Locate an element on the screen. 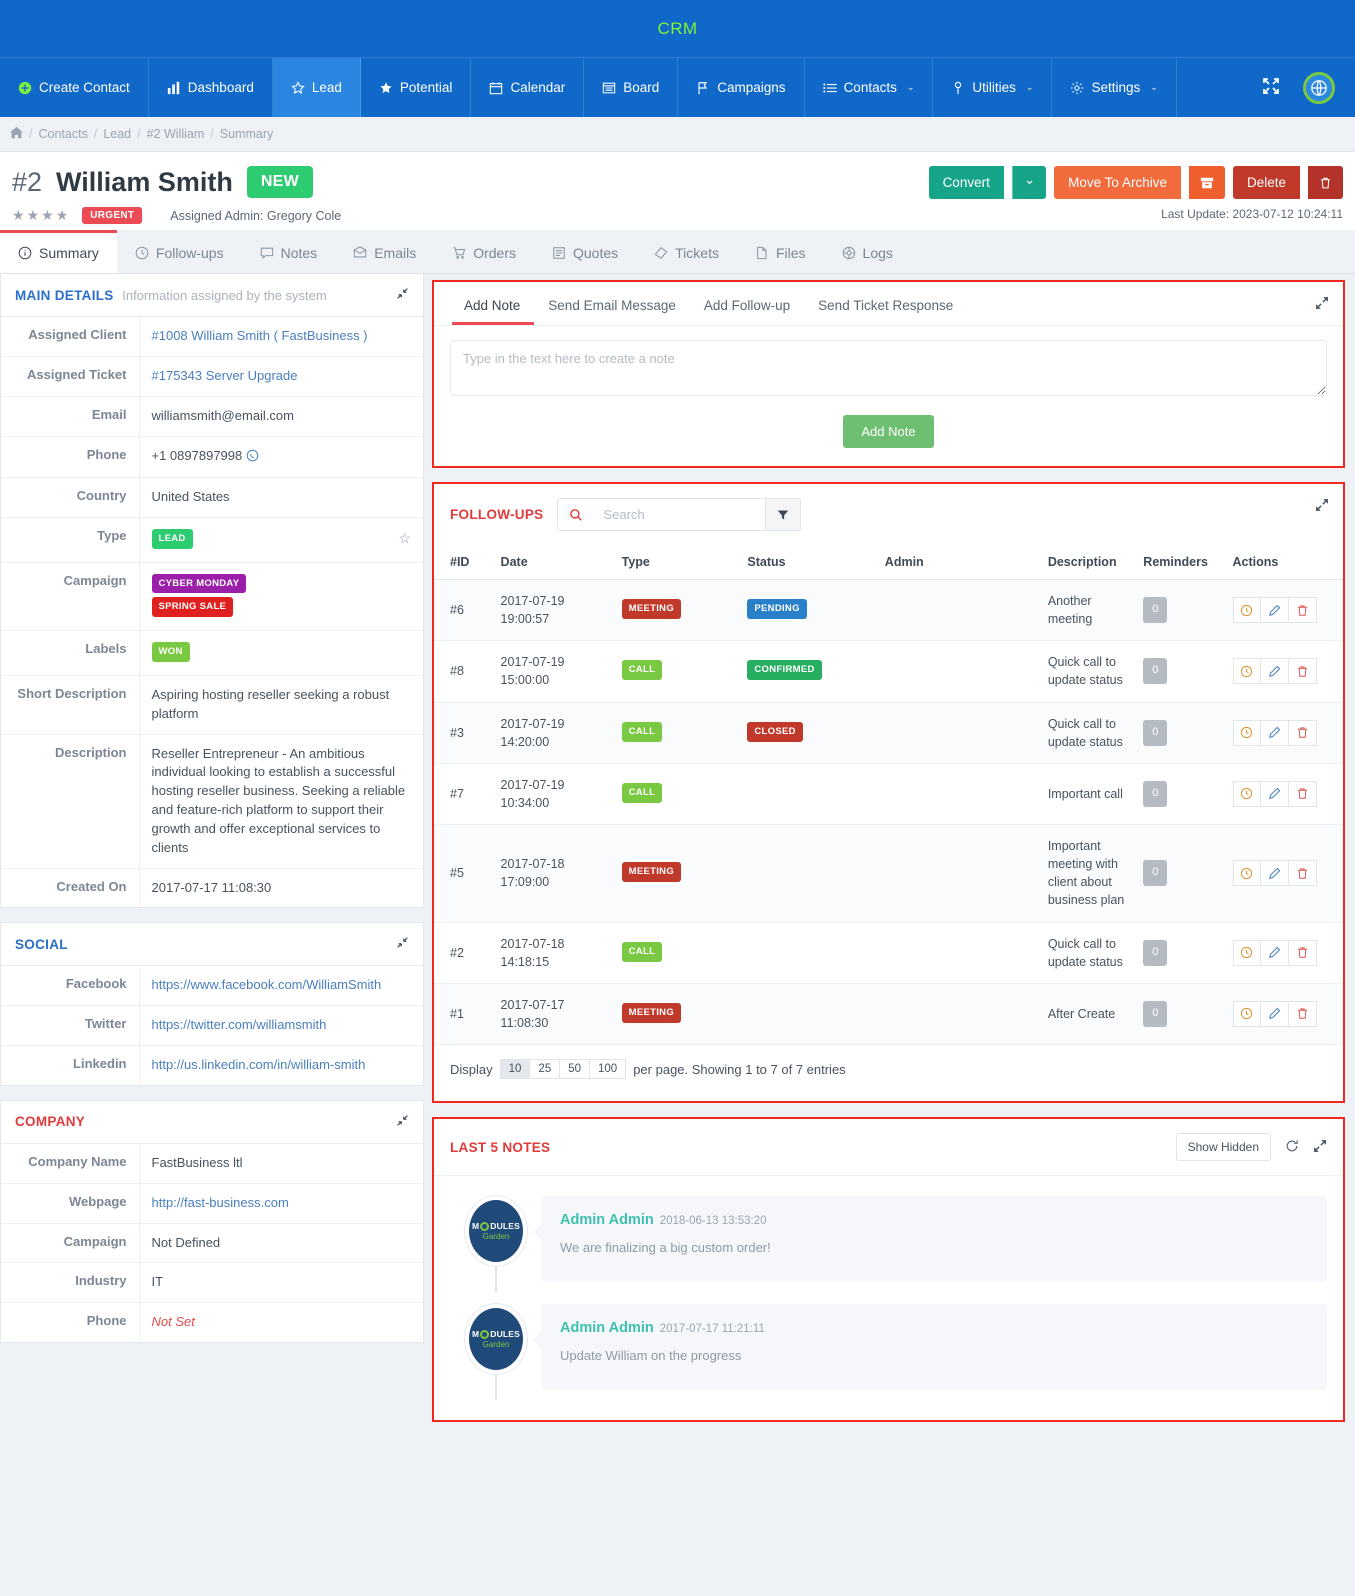  convert-button: Convert is located at coordinates (966, 182).